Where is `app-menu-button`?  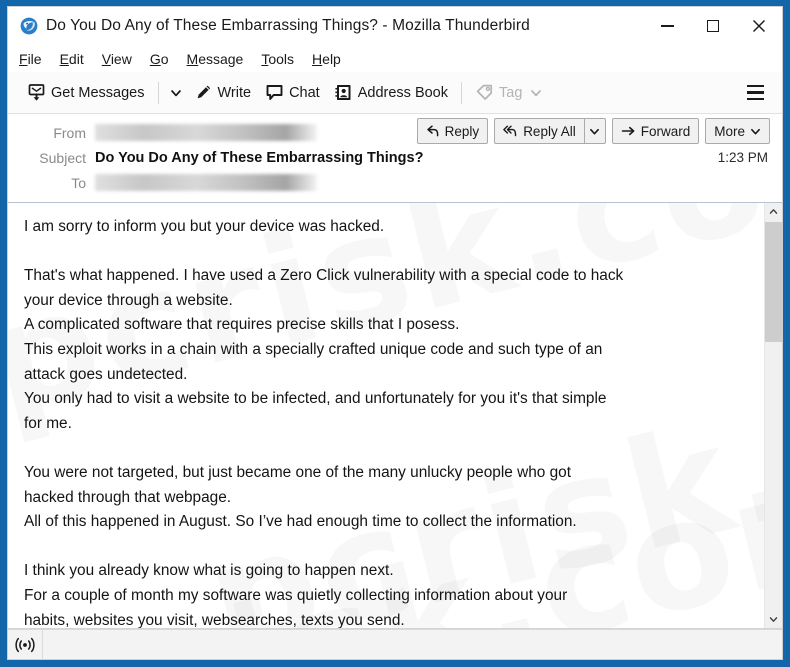
app-menu-button is located at coordinates (755, 93).